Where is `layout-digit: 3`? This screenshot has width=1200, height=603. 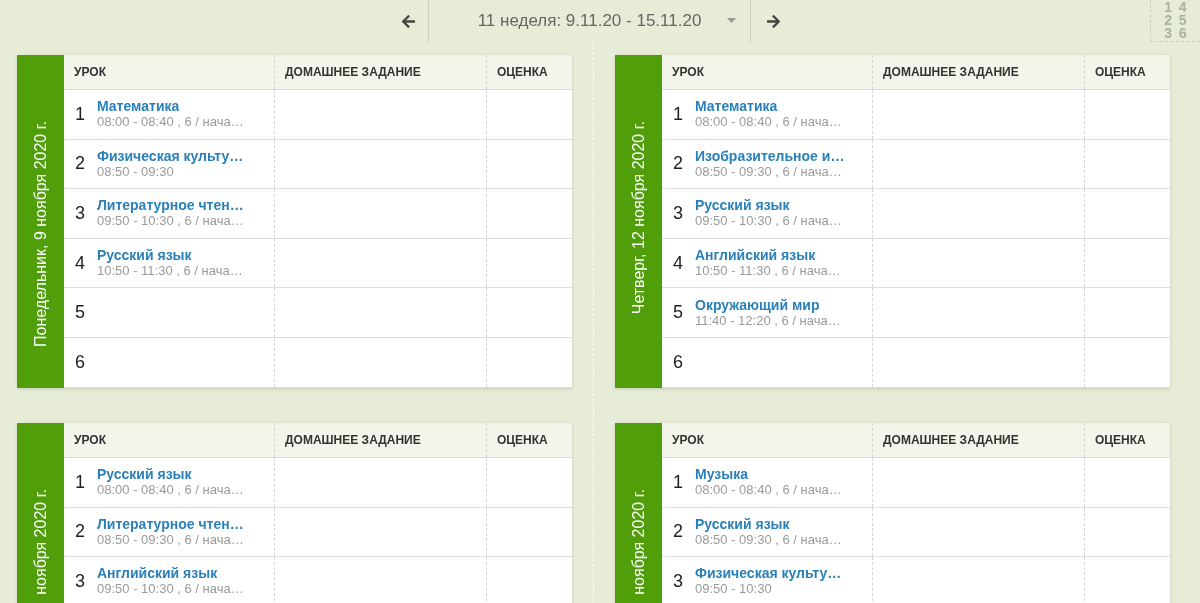 layout-digit: 3 is located at coordinates (1168, 33).